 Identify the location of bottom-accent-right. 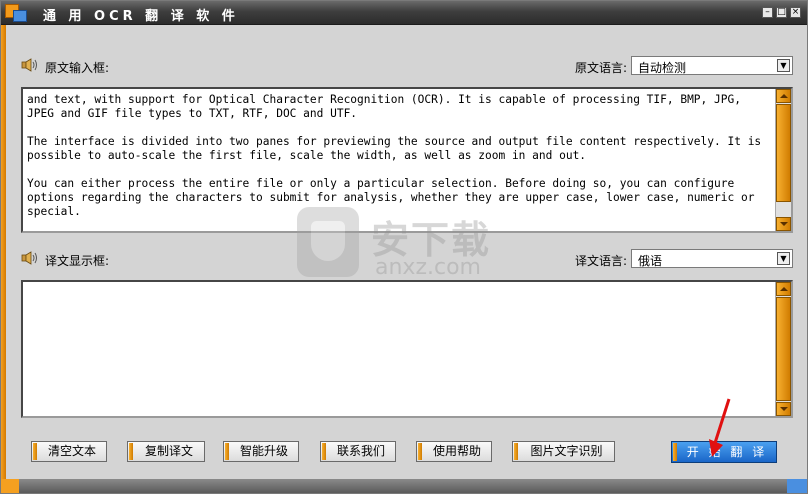
(797, 486).